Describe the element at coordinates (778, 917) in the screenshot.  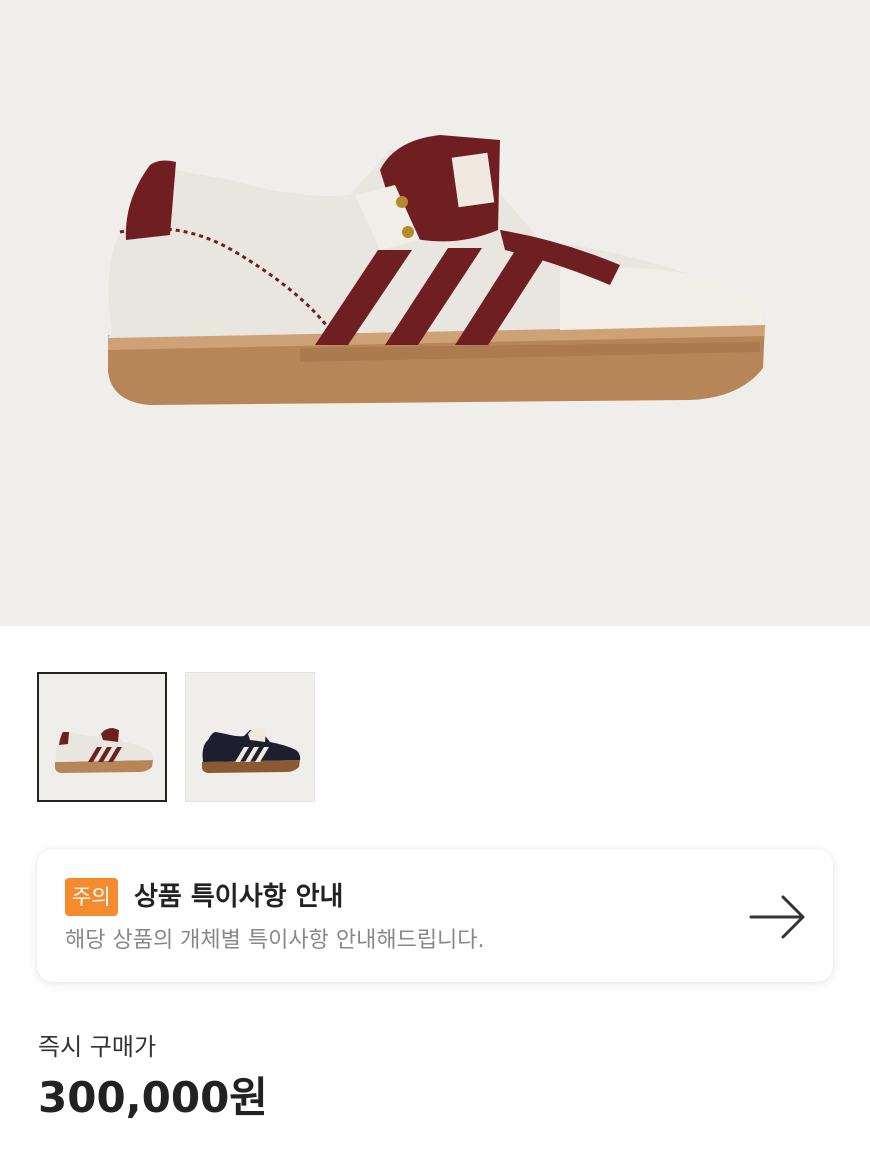
I see `arrow-right-icon` at that location.